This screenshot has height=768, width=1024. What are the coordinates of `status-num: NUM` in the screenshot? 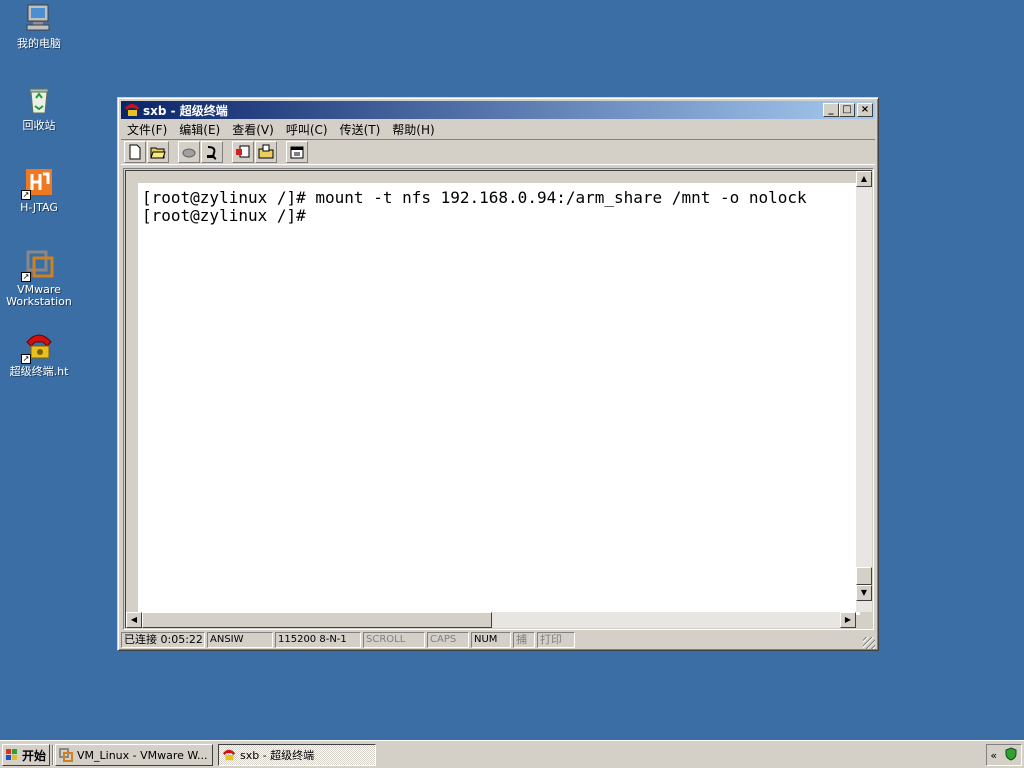 It's located at (491, 640).